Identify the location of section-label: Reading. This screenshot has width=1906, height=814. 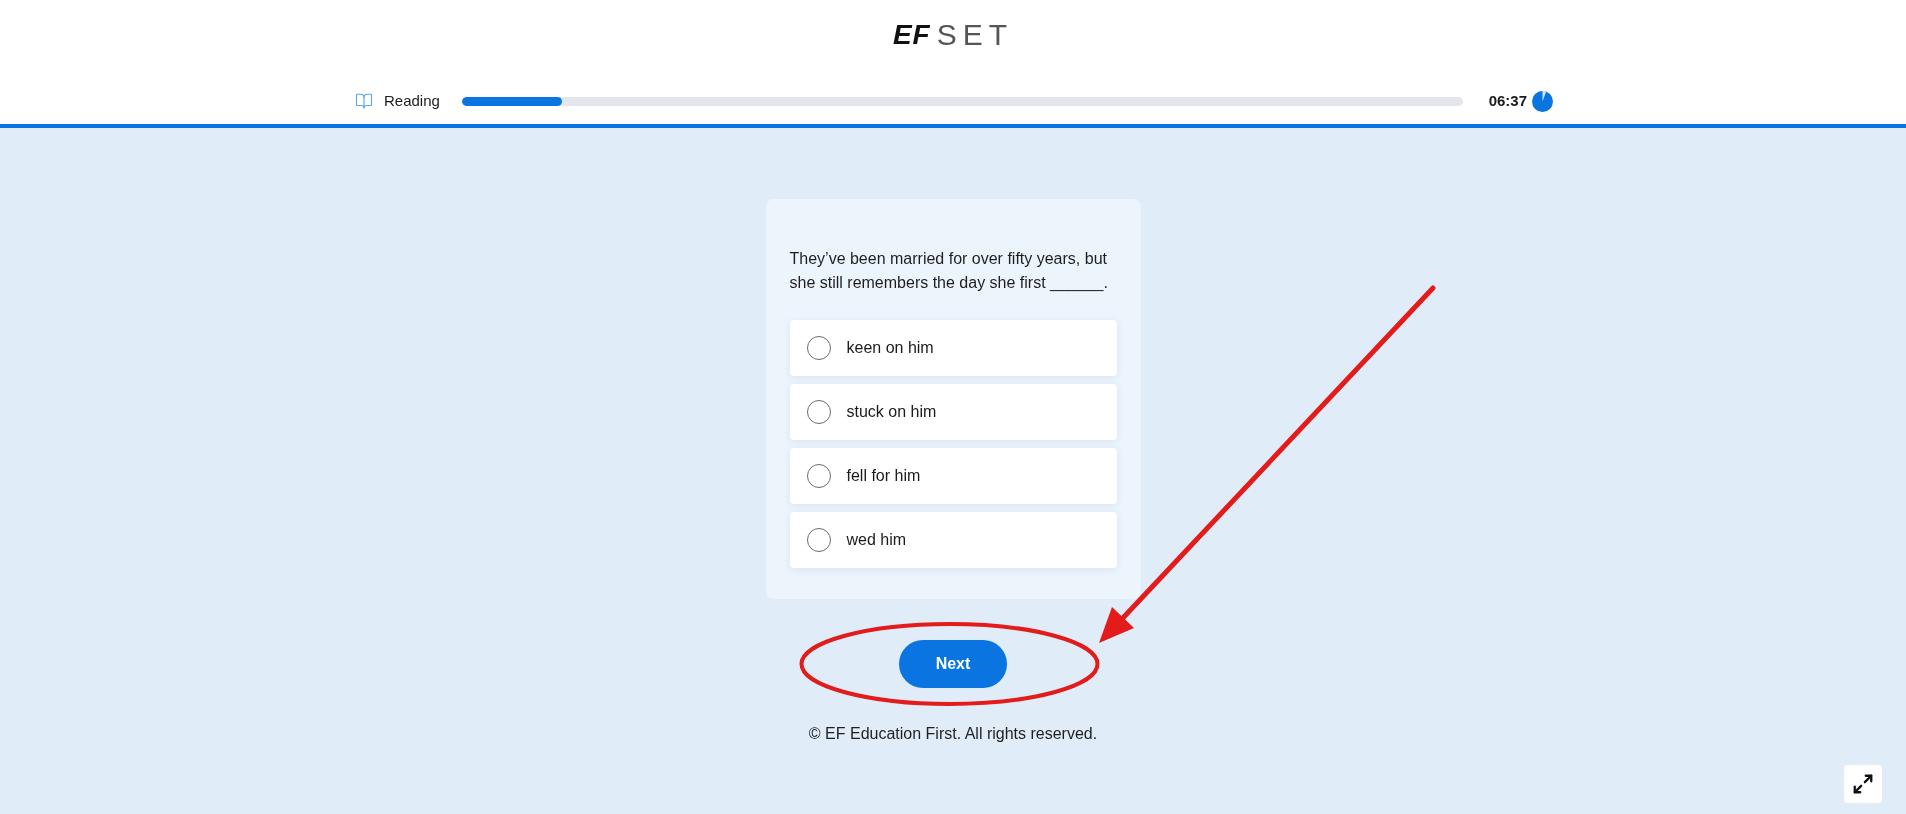
(412, 101).